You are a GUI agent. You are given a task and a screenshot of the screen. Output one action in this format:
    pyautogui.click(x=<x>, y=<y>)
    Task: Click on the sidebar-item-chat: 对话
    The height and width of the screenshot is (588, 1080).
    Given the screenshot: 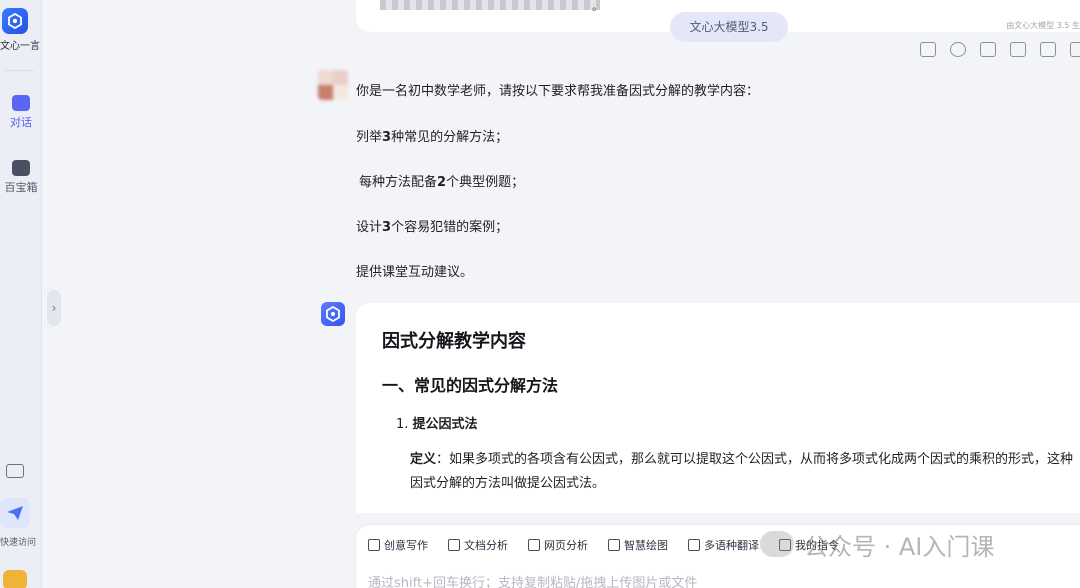 What is the action you would take?
    pyautogui.click(x=21, y=112)
    